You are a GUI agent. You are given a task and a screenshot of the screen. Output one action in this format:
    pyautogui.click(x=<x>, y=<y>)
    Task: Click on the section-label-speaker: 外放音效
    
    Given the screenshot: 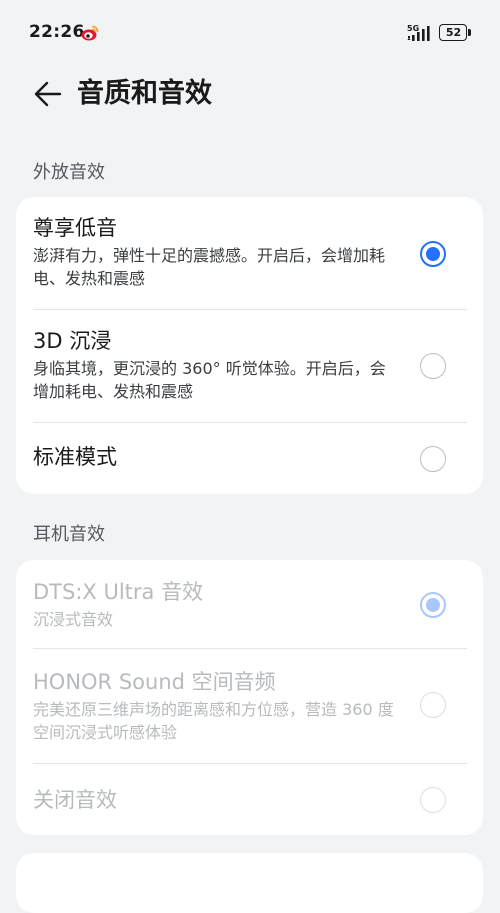 What is the action you would take?
    pyautogui.click(x=69, y=172)
    